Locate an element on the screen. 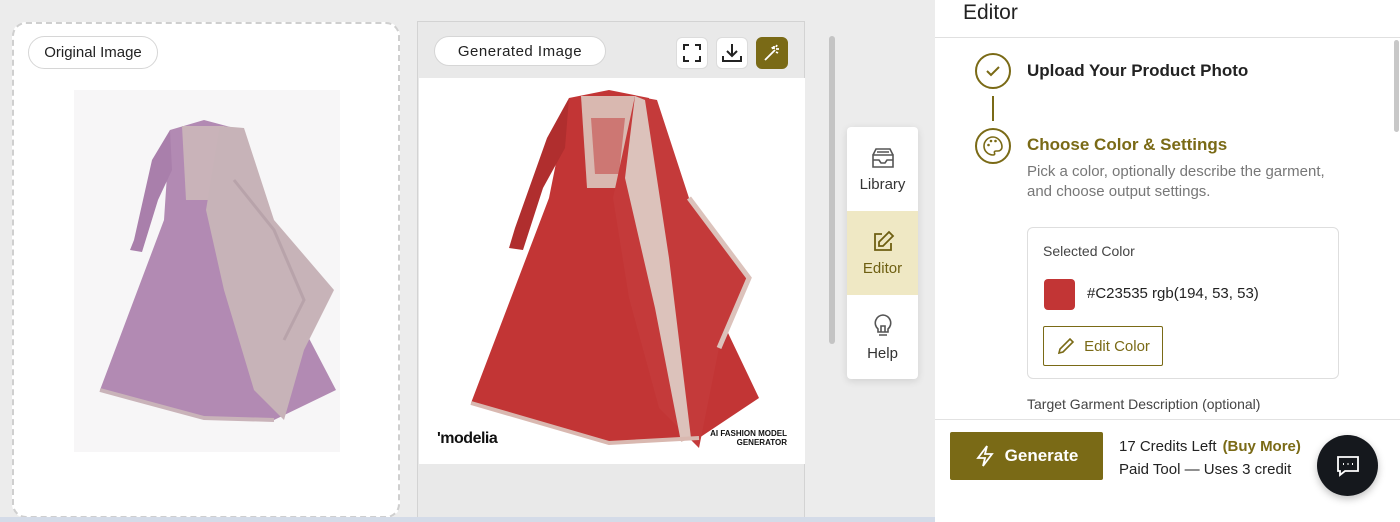 This screenshot has height=522, width=1400. fullscreen-icon is located at coordinates (692, 53).